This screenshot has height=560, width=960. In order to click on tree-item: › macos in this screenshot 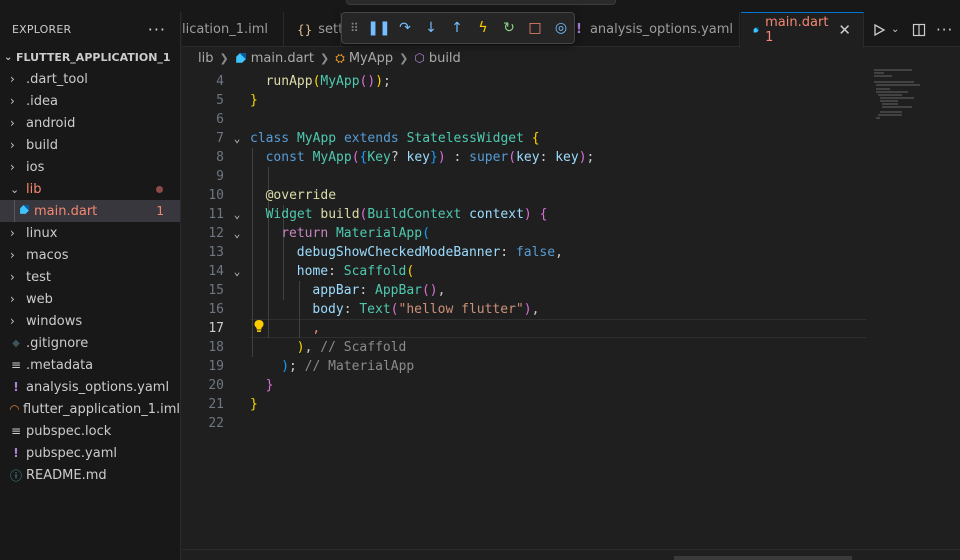, I will do `click(90, 255)`.